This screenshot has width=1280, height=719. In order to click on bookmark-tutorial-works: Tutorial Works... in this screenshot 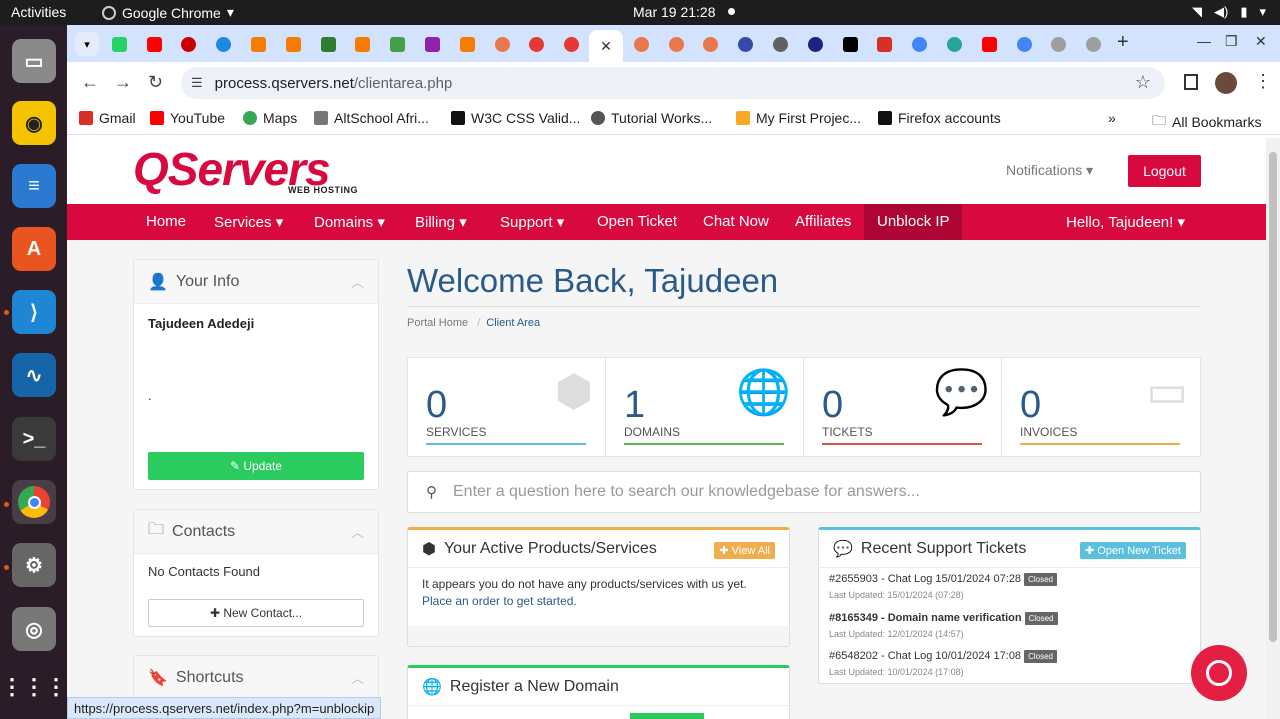, I will do `click(651, 118)`.